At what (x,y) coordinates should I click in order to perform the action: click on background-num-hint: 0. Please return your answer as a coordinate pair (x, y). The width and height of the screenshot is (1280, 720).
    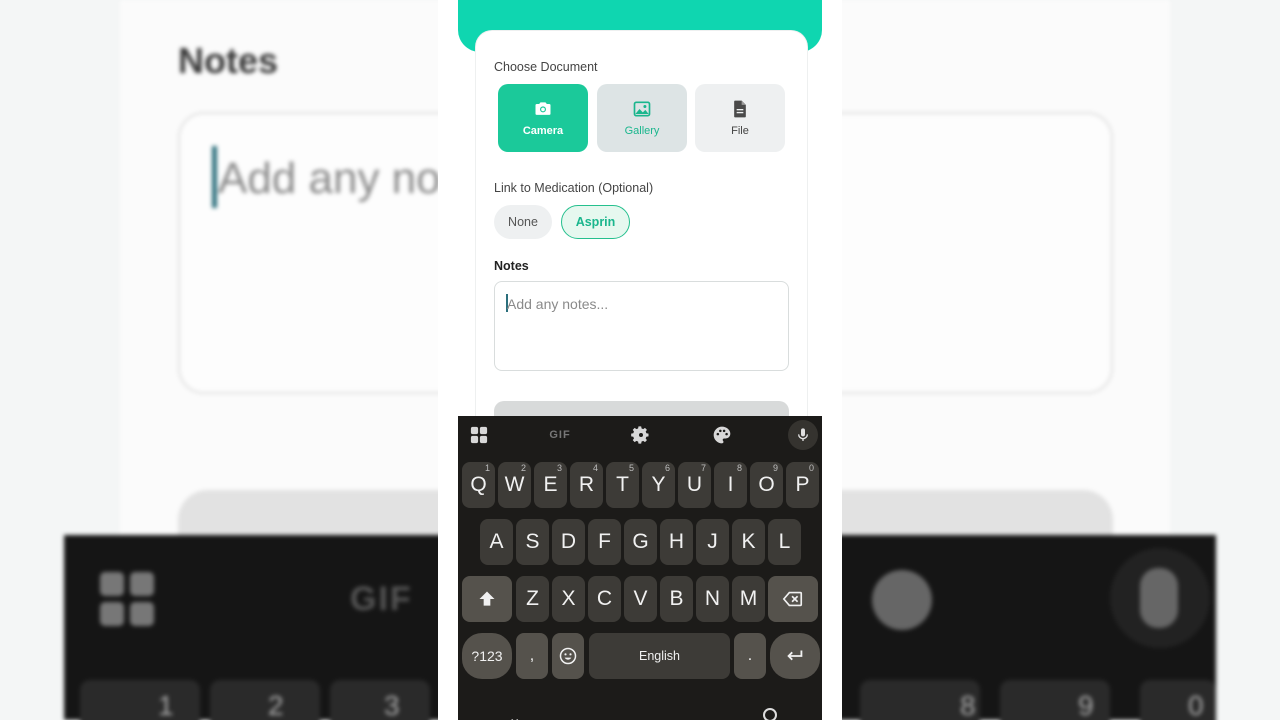
    Looking at the image, I should click on (1196, 705).